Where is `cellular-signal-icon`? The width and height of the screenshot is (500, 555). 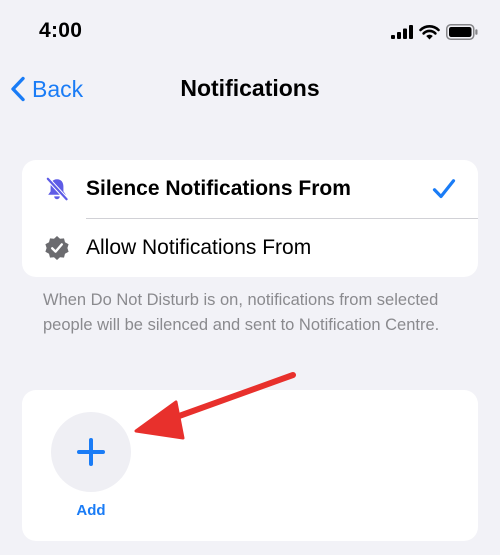
cellular-signal-icon is located at coordinates (402, 32).